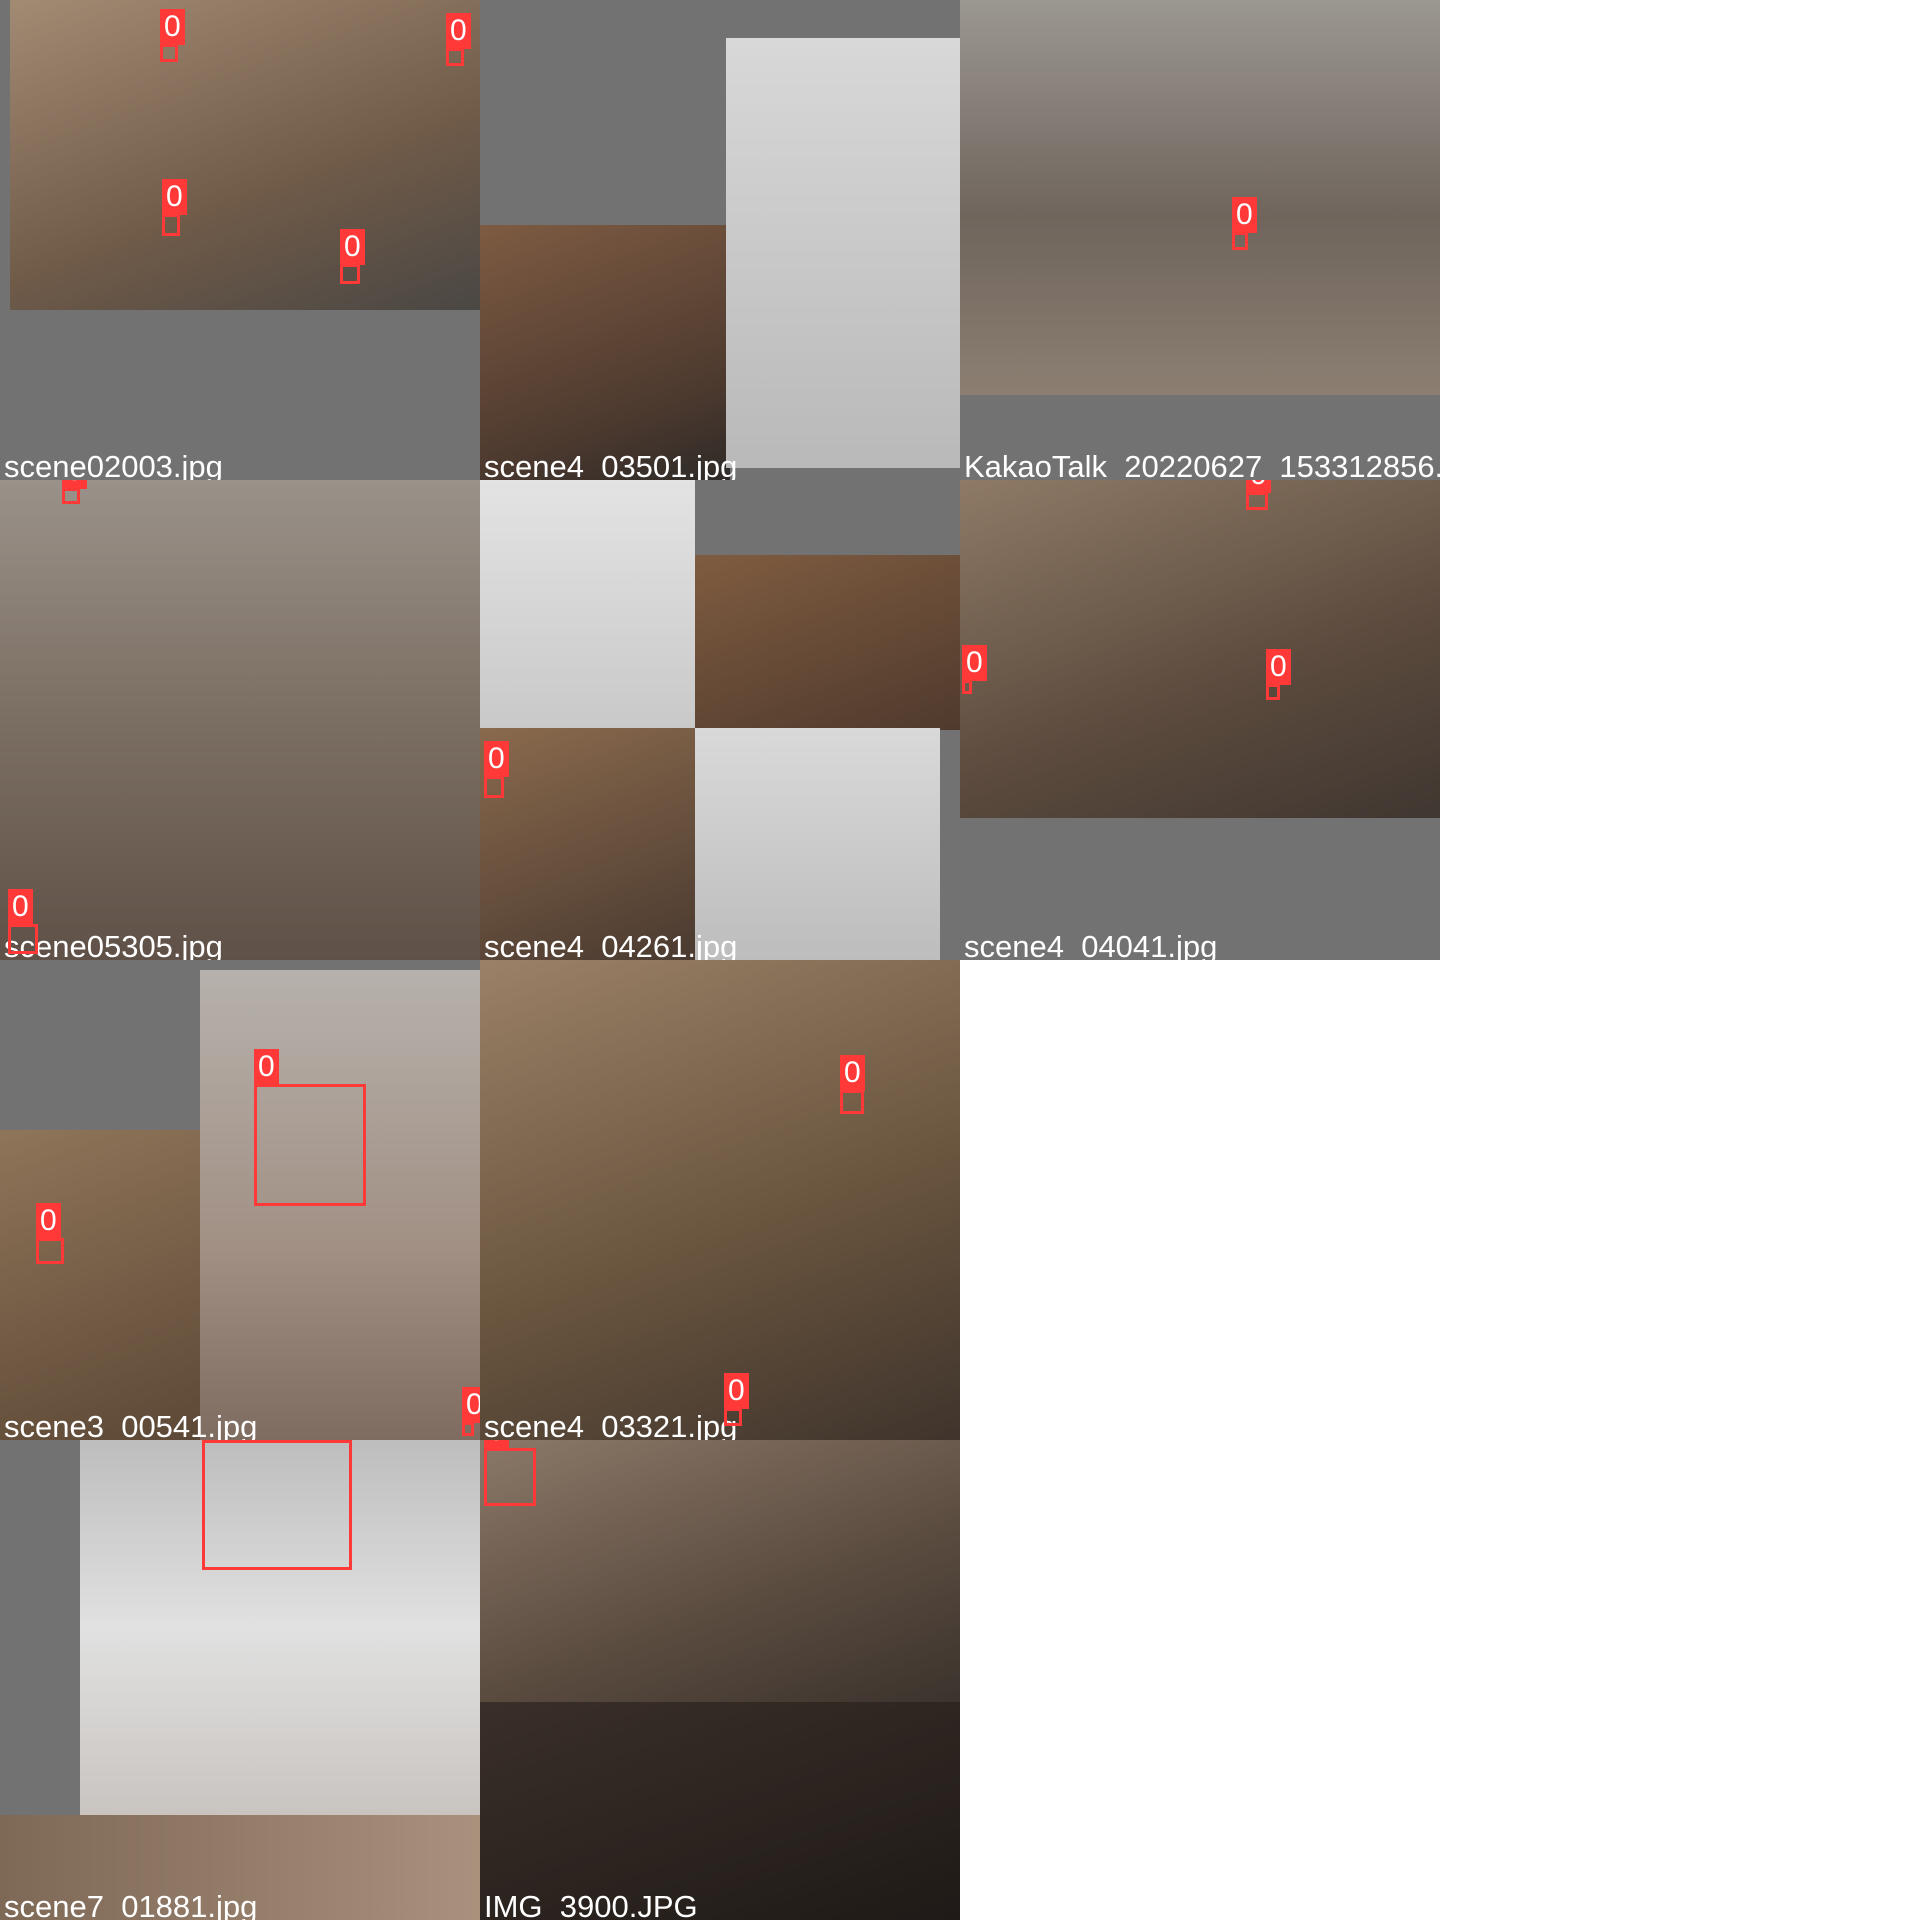  I want to click on mosaic-tile: 0 0 0 scene4_04041.jpg, so click(1200, 720).